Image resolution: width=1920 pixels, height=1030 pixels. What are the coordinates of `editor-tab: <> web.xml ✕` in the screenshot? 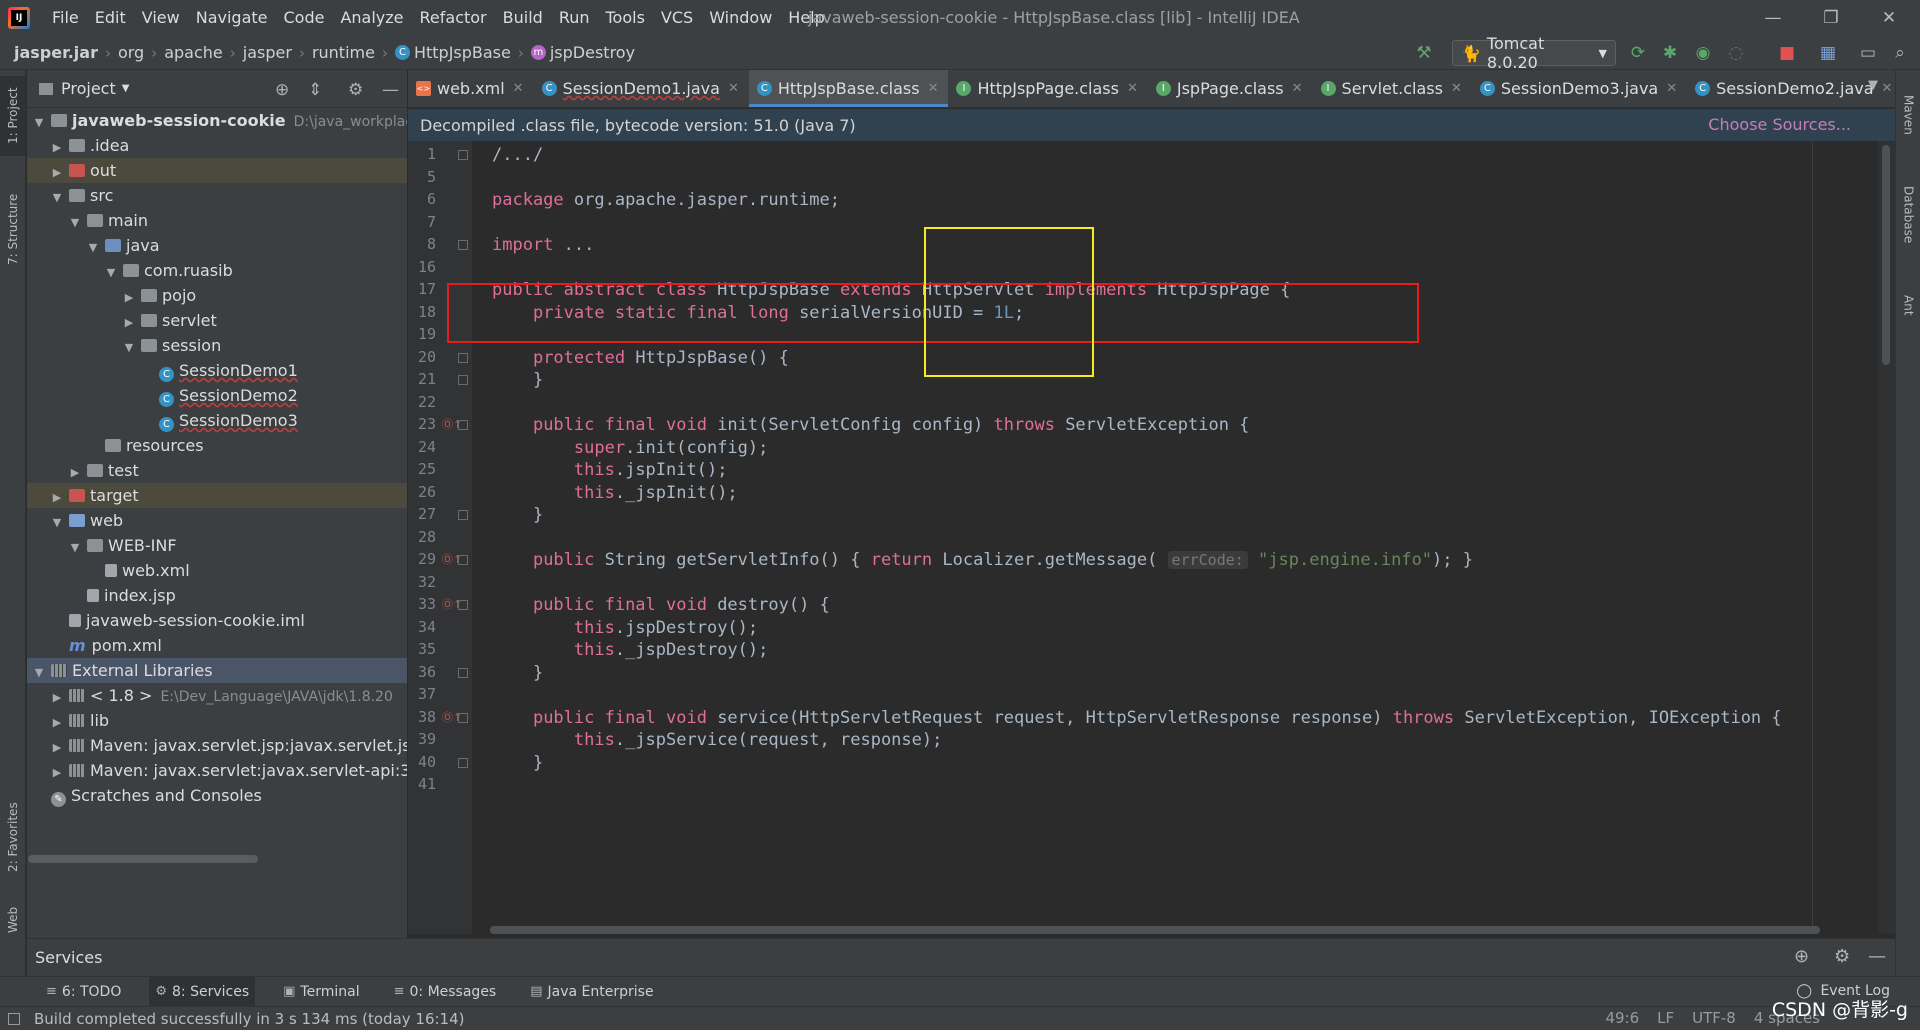 It's located at (471, 88).